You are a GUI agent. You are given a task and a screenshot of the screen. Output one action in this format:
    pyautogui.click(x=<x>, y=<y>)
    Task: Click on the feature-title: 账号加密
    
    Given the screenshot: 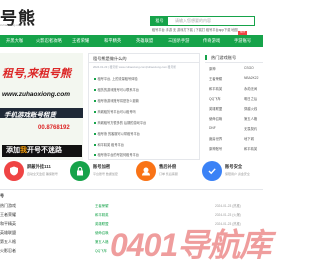 What is the action you would take?
    pyautogui.click(x=102, y=166)
    